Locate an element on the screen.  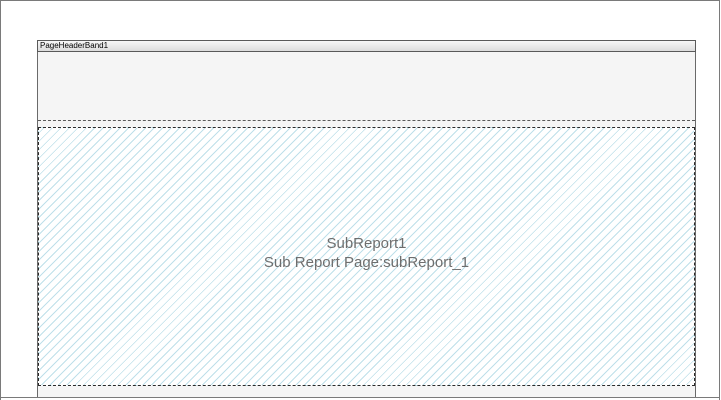
band-dashed-separator is located at coordinates (366, 120).